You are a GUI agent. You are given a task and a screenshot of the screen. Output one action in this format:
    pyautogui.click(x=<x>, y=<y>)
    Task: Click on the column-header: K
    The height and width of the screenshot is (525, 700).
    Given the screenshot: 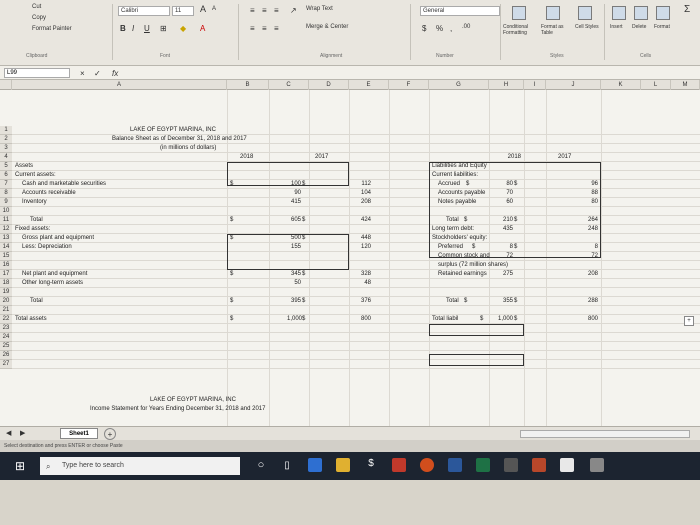 What is the action you would take?
    pyautogui.click(x=621, y=85)
    